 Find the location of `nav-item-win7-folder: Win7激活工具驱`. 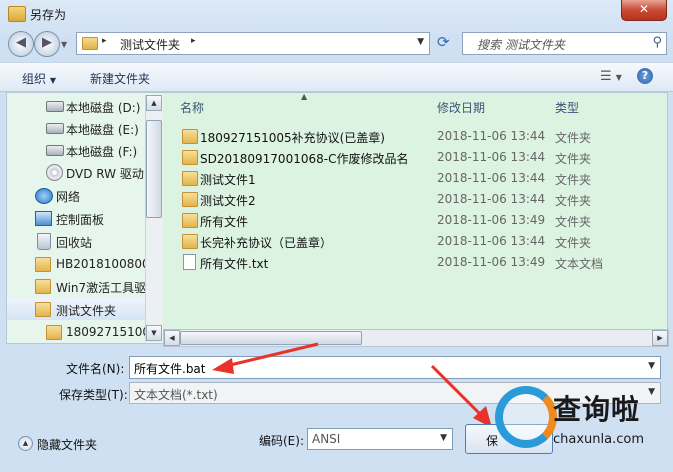

nav-item-win7-folder: Win7激活工具驱 is located at coordinates (77, 286).